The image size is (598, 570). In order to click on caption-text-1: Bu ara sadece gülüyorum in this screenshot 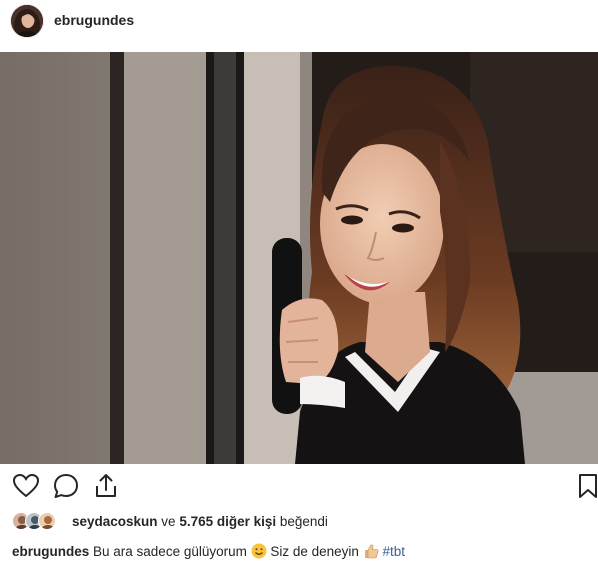, I will do `click(170, 551)`.